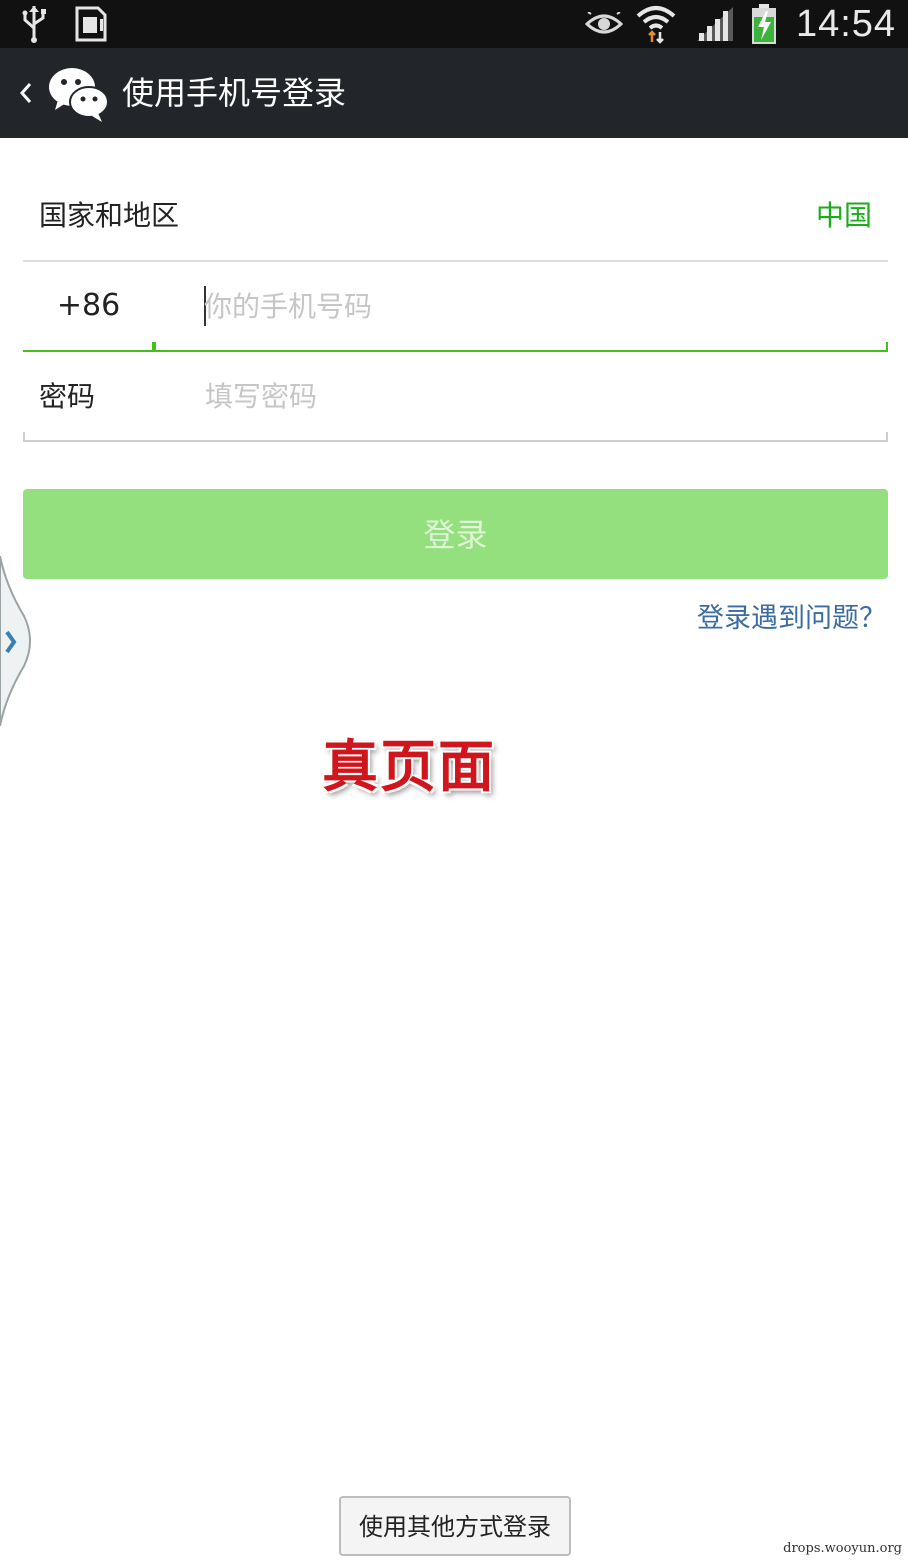  I want to click on other-login-method-button: 使用其他方式登录, so click(455, 1526).